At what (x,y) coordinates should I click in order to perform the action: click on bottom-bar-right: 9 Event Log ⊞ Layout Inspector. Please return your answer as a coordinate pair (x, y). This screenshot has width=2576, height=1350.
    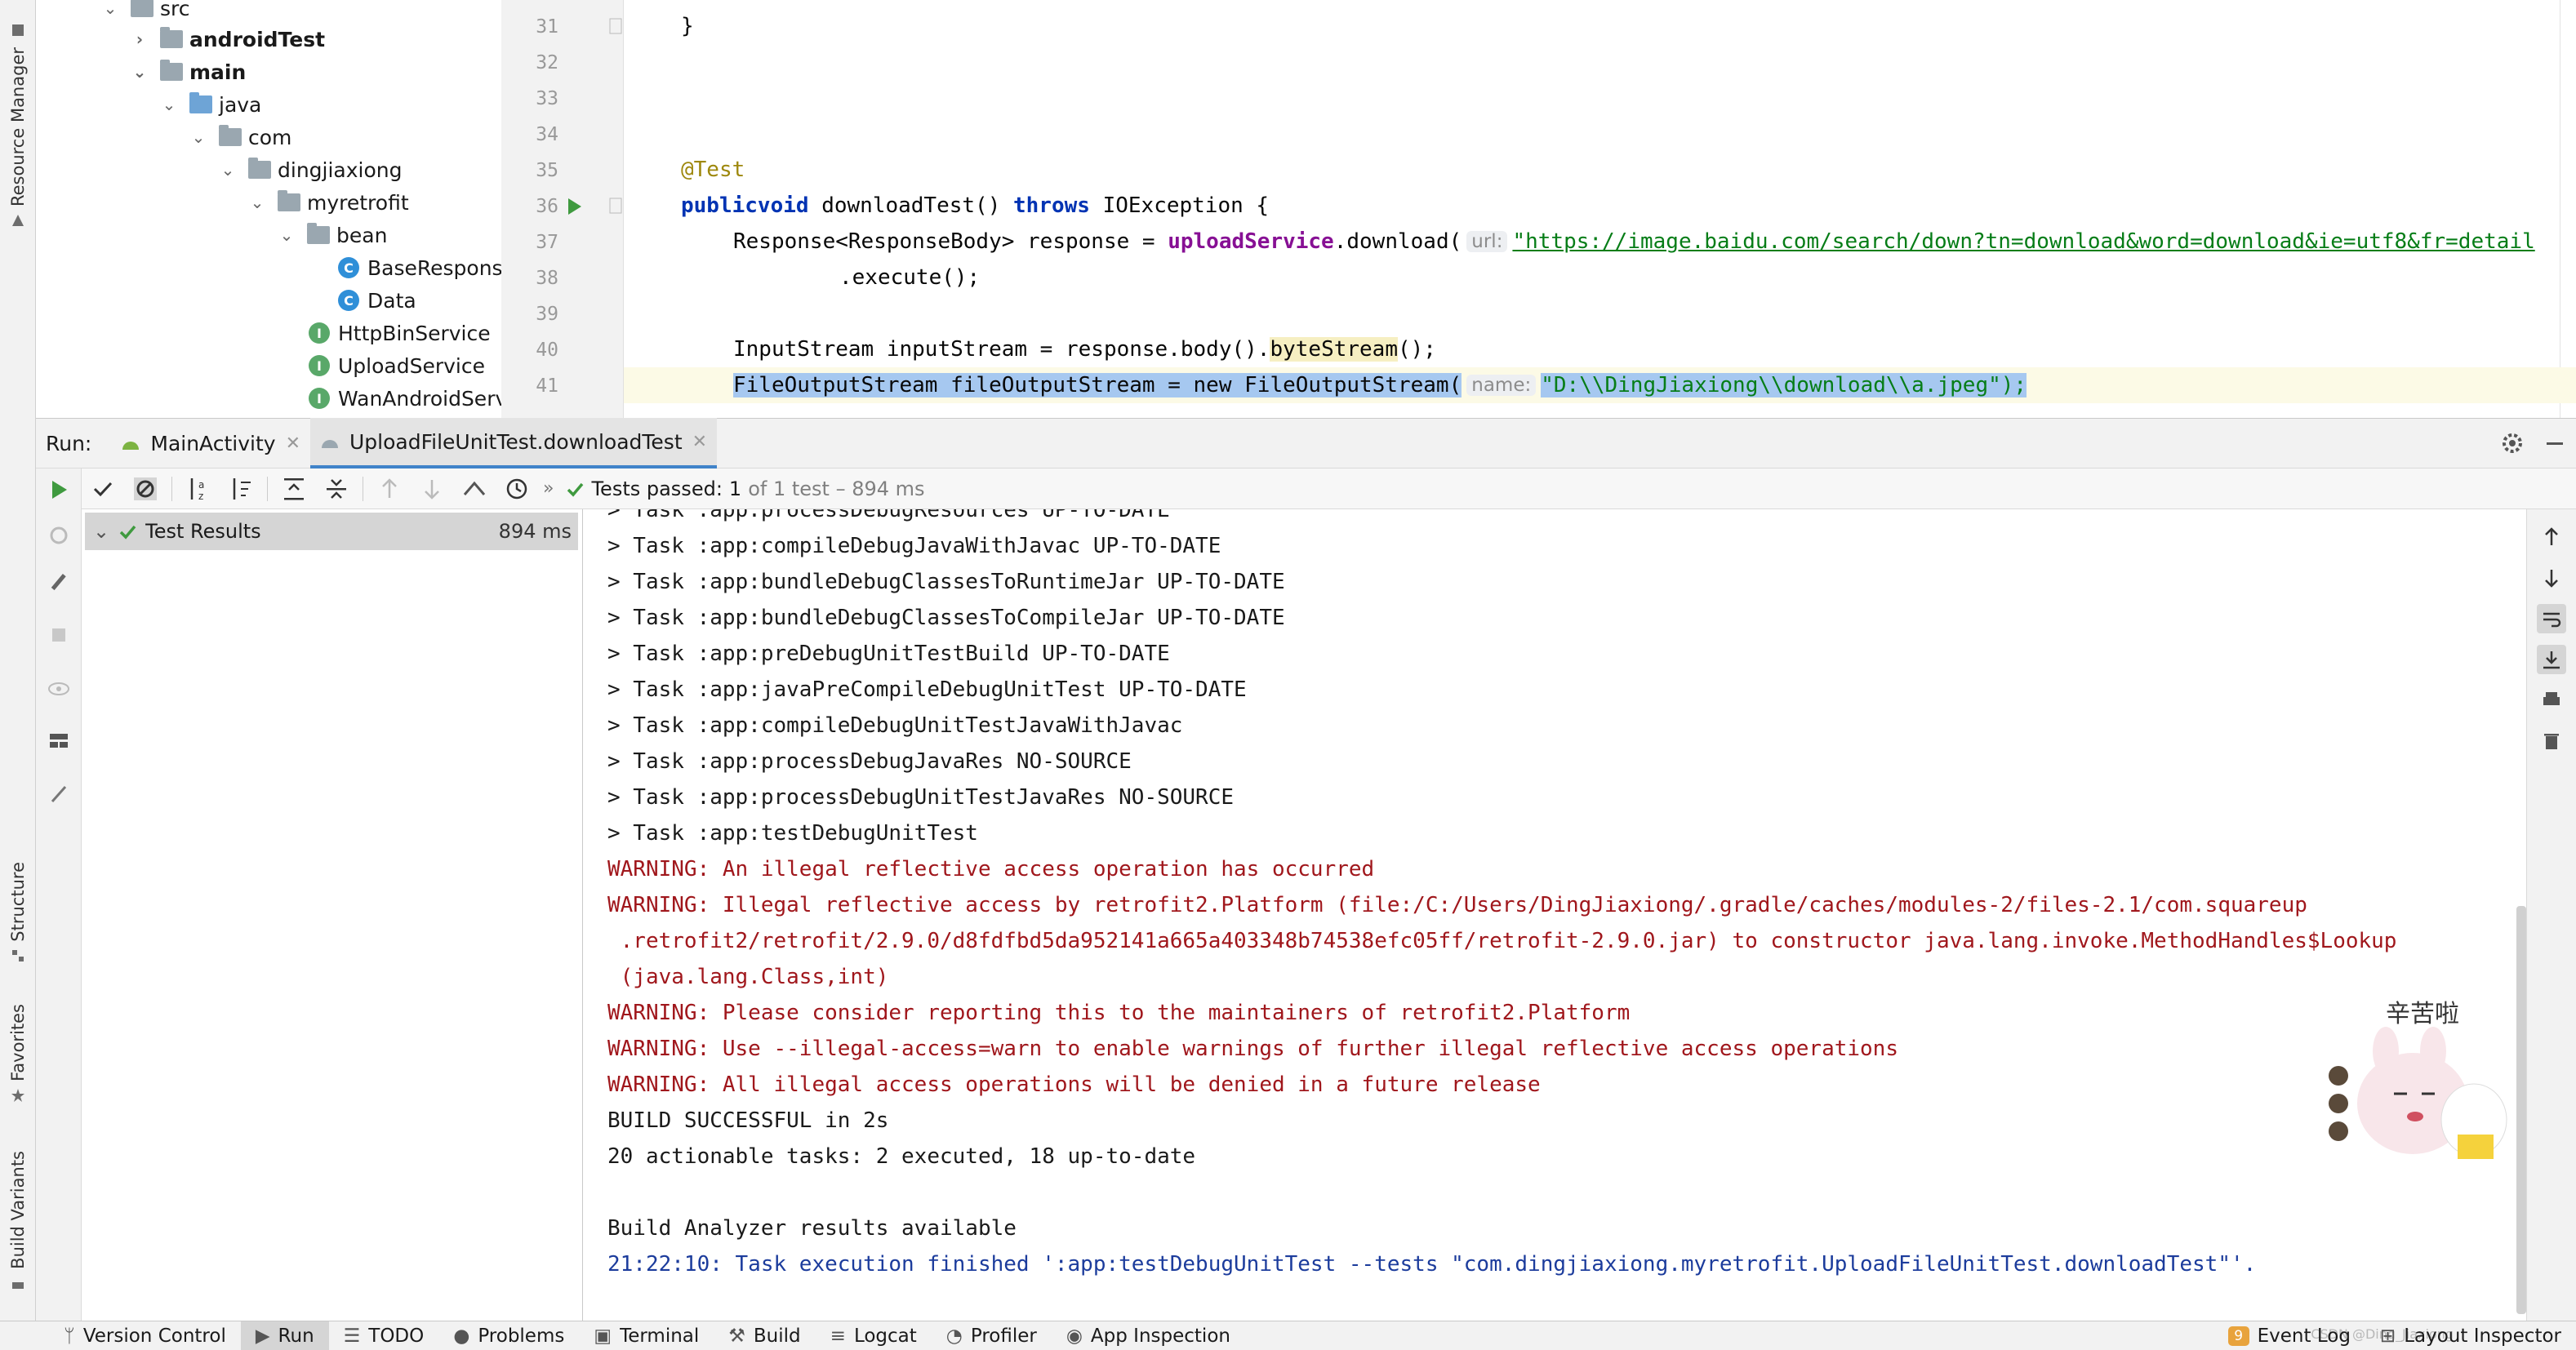
    Looking at the image, I should click on (2394, 1335).